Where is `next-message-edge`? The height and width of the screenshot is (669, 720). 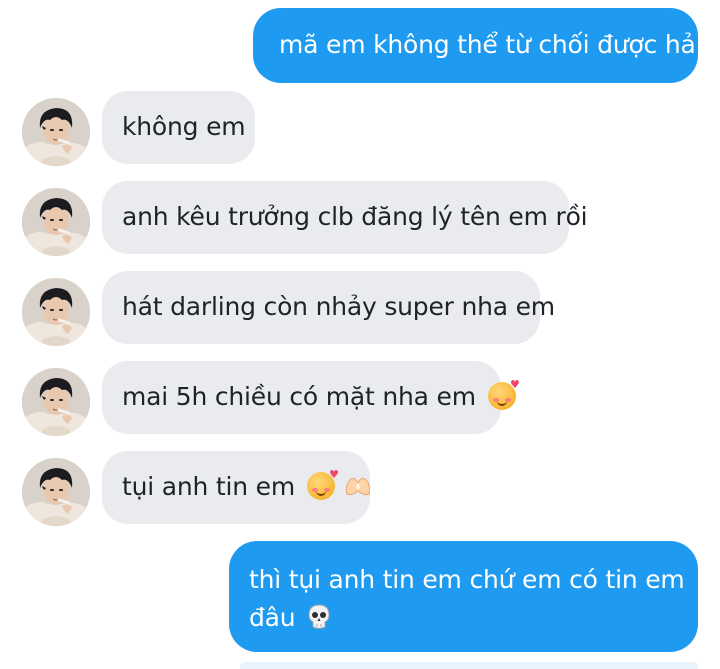 next-message-edge is located at coordinates (469, 665).